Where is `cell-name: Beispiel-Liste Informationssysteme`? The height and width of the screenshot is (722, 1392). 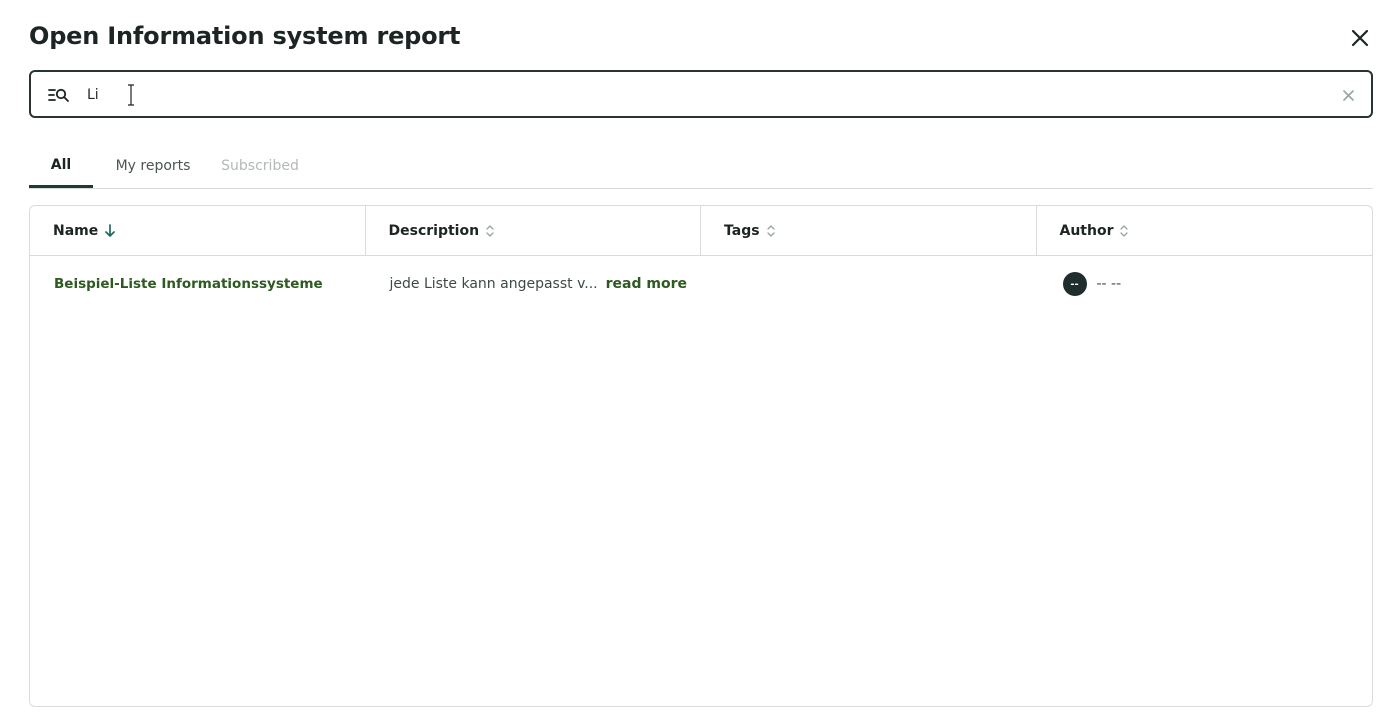 cell-name: Beispiel-Liste Informationssysteme is located at coordinates (198, 284).